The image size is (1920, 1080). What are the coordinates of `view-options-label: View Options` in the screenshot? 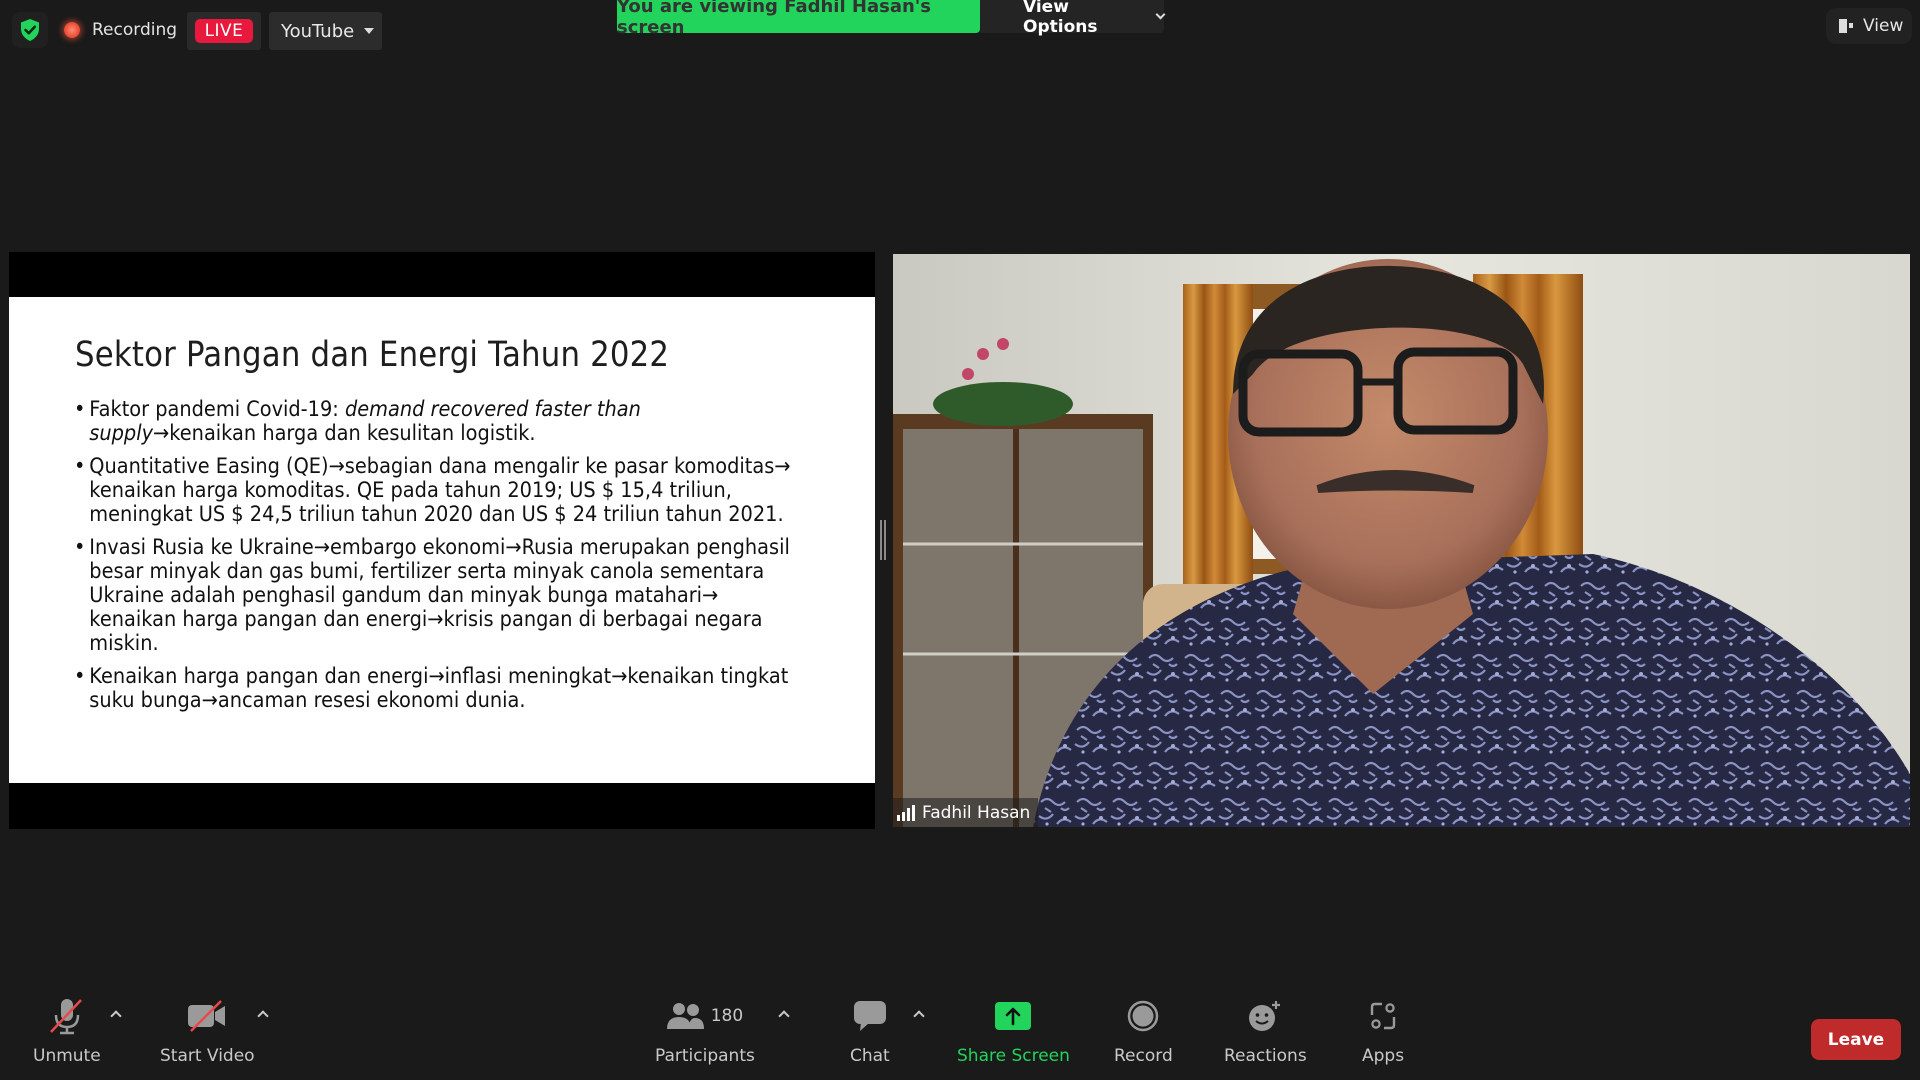 It's located at (1060, 18).